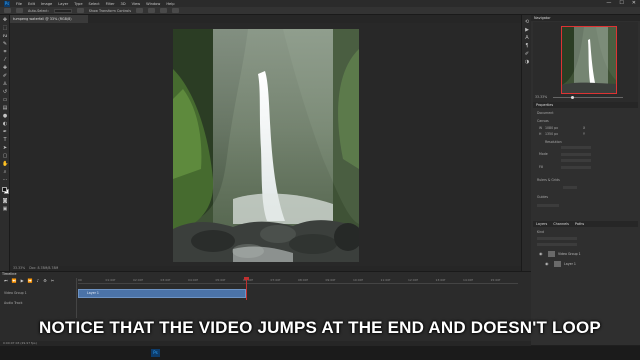 Image resolution: width=640 pixels, height=360 pixels. I want to click on marquee-tool-icon: ⬚, so click(5, 28).